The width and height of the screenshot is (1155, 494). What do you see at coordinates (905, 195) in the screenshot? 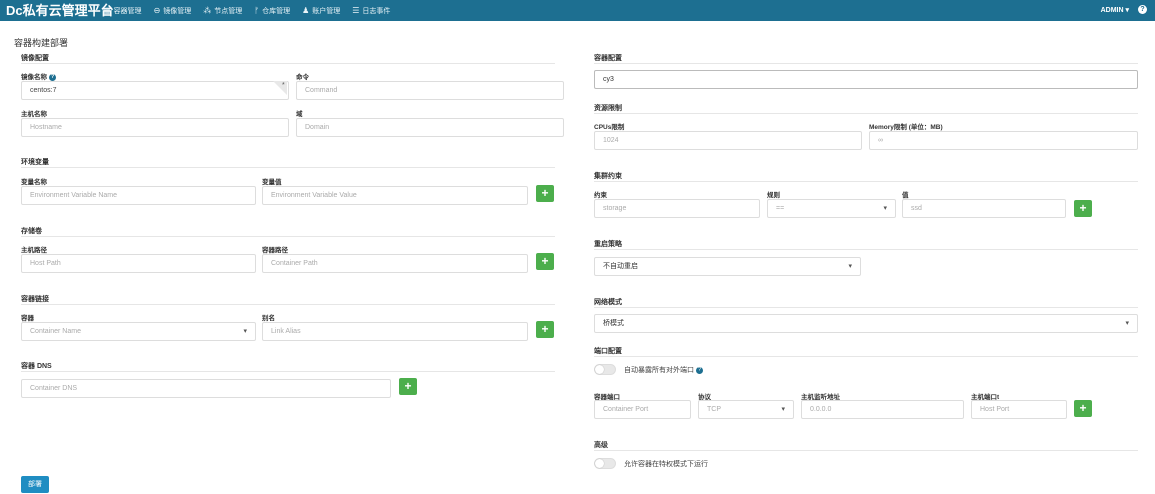
I see `constraint-value-label: 值` at bounding box center [905, 195].